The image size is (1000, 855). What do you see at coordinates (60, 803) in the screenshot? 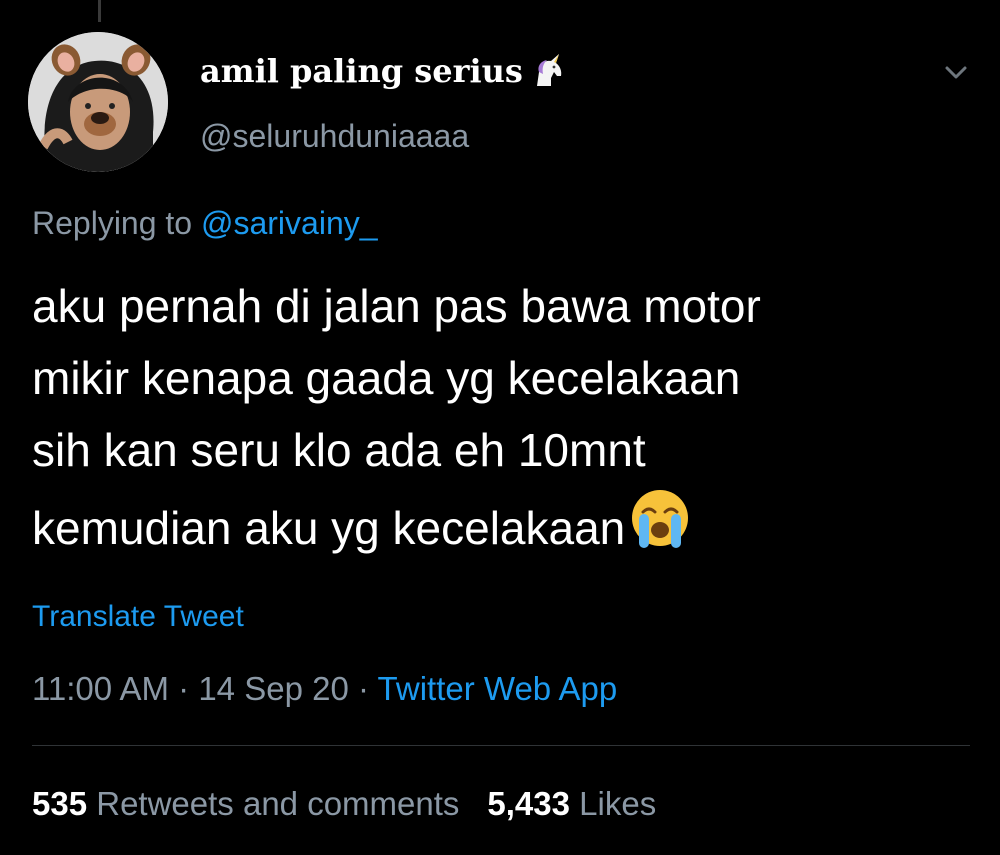
I see `retweets-count: 535` at bounding box center [60, 803].